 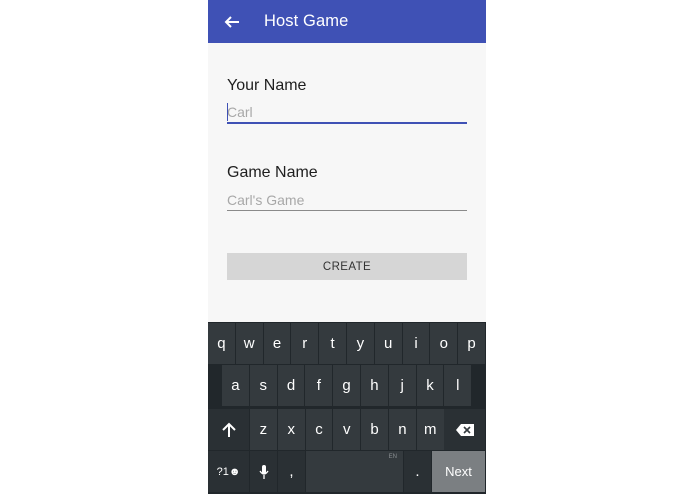 What do you see at coordinates (418, 471) in the screenshot?
I see `period-key: .` at bounding box center [418, 471].